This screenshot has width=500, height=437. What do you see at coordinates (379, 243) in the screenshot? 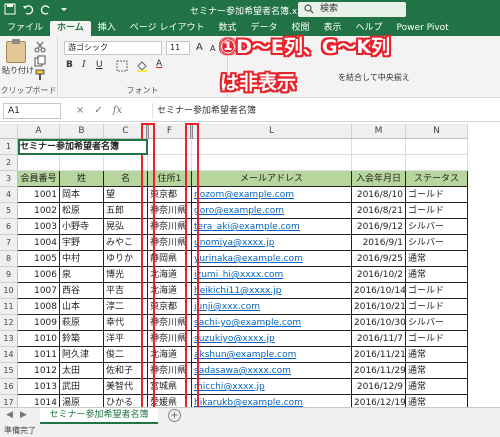
I see `join-date-cell: 2016/9/1` at bounding box center [379, 243].